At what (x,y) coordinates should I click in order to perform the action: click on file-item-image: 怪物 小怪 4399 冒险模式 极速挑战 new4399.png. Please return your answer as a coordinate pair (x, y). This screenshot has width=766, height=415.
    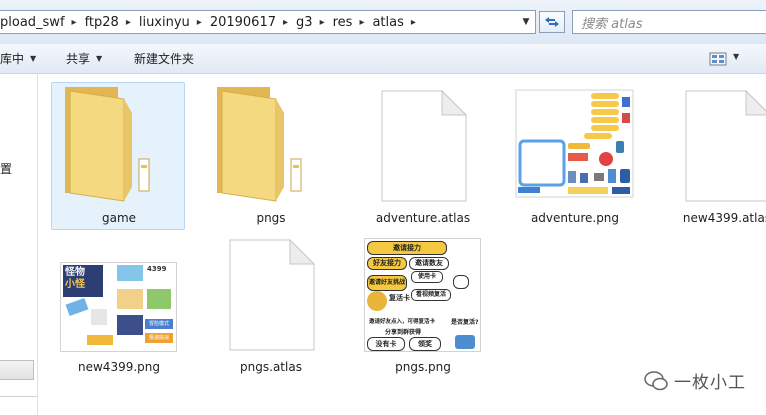
    Looking at the image, I should click on (118, 305).